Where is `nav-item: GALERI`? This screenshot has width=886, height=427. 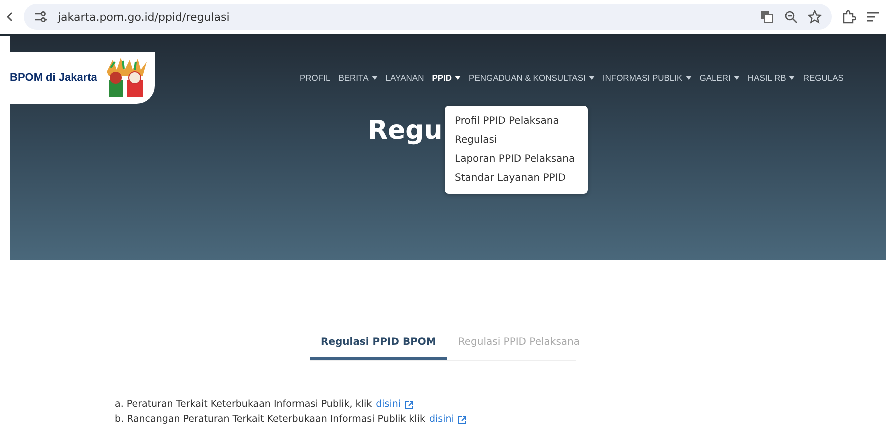 nav-item: GALERI is located at coordinates (720, 78).